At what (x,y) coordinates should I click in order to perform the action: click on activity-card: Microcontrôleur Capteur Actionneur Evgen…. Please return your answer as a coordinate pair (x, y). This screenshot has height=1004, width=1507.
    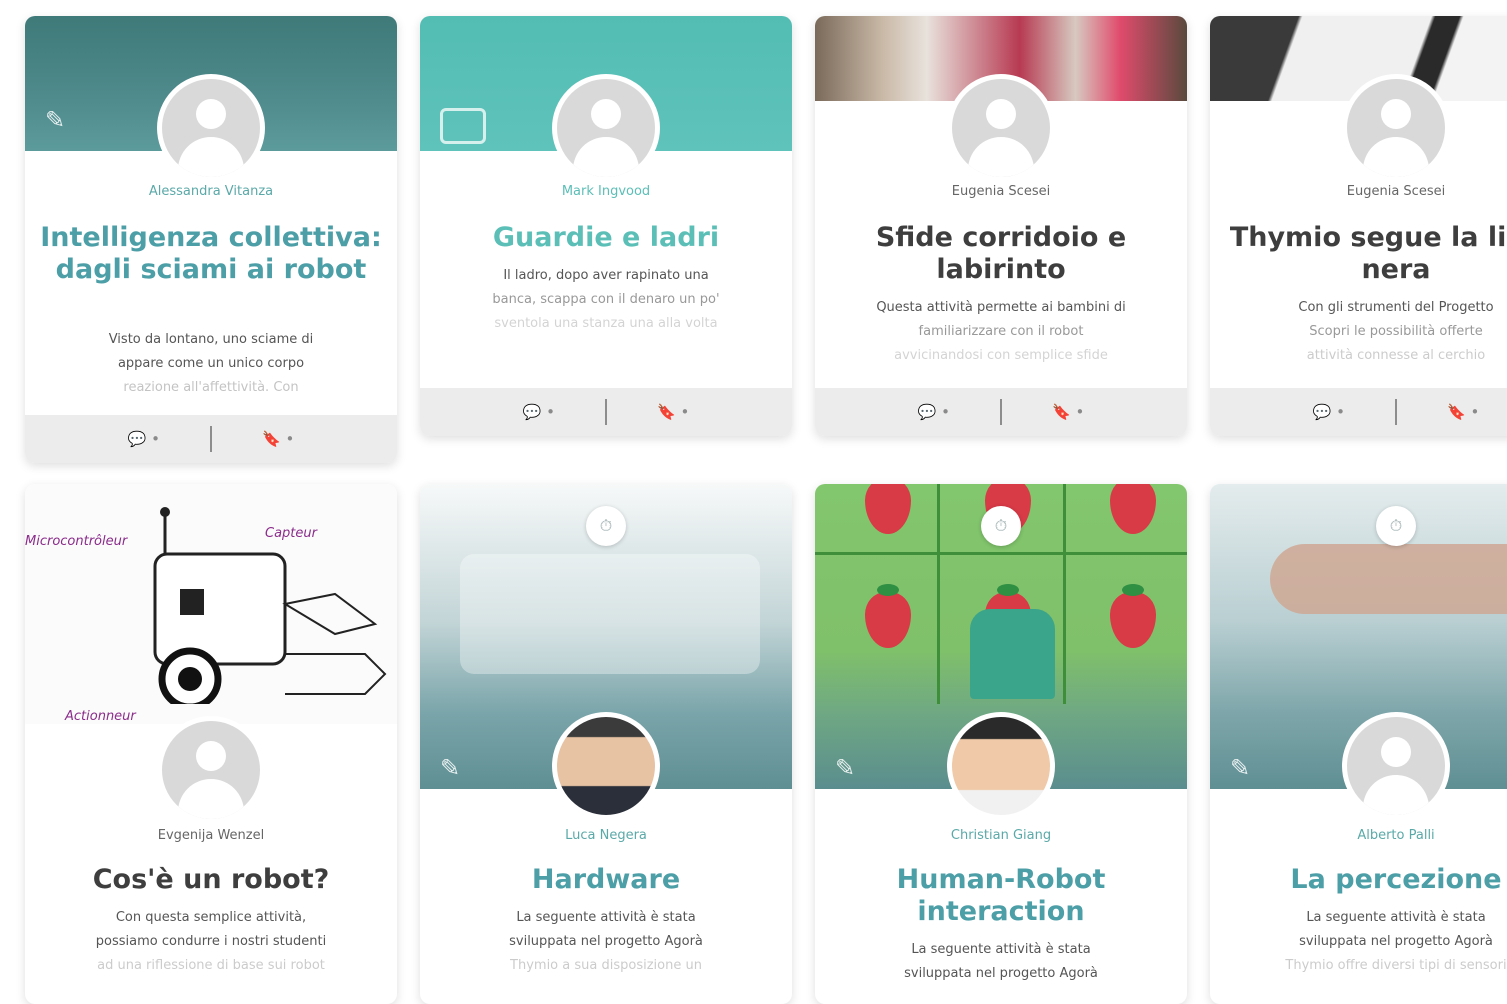
    Looking at the image, I should click on (211, 744).